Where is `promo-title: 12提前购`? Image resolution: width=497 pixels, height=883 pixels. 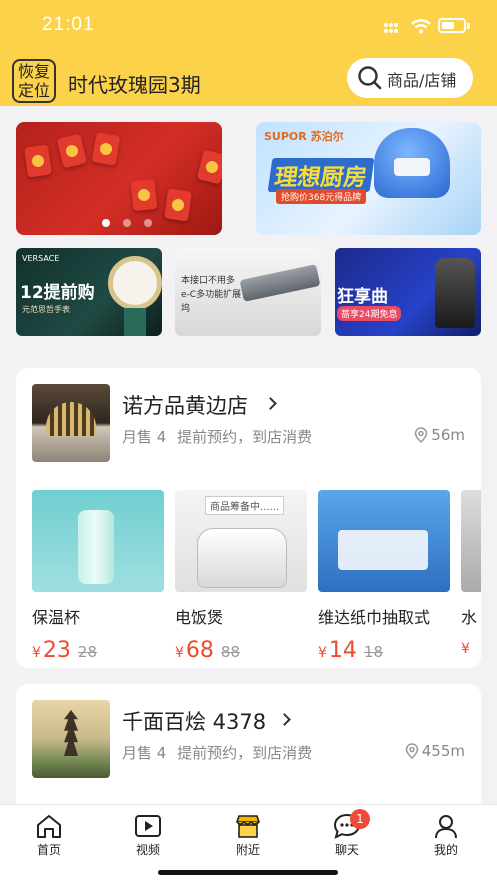
promo-title: 12提前购 is located at coordinates (57, 293).